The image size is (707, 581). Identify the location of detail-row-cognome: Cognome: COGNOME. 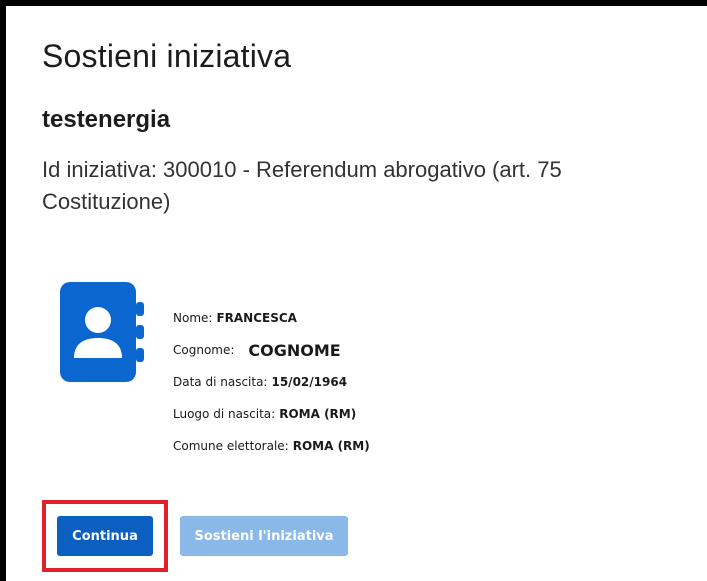
(271, 350).